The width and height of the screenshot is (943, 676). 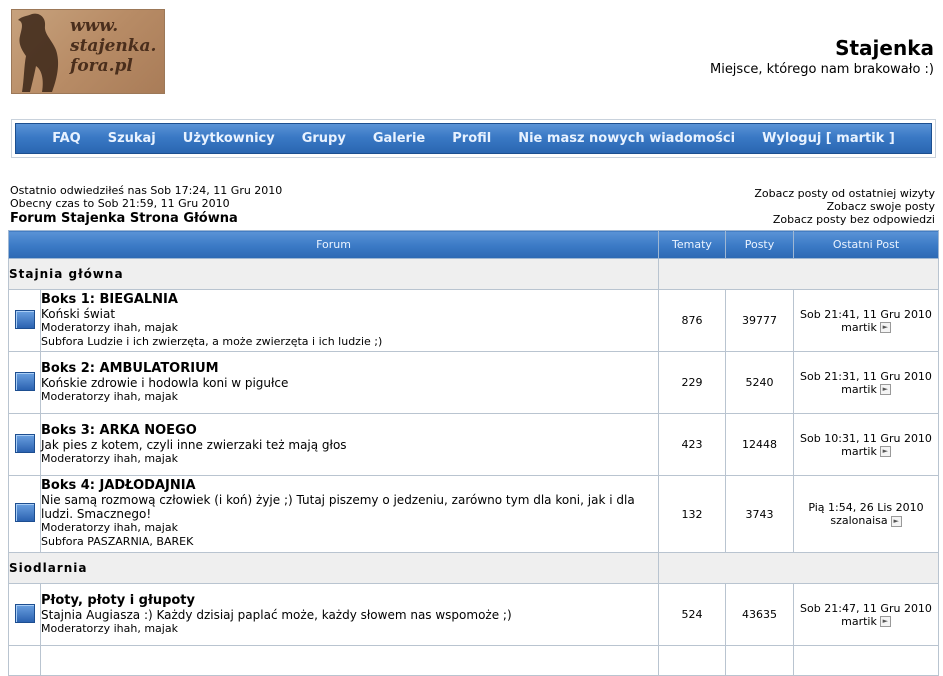 I want to click on nav-search: Szukaj, so click(x=131, y=138).